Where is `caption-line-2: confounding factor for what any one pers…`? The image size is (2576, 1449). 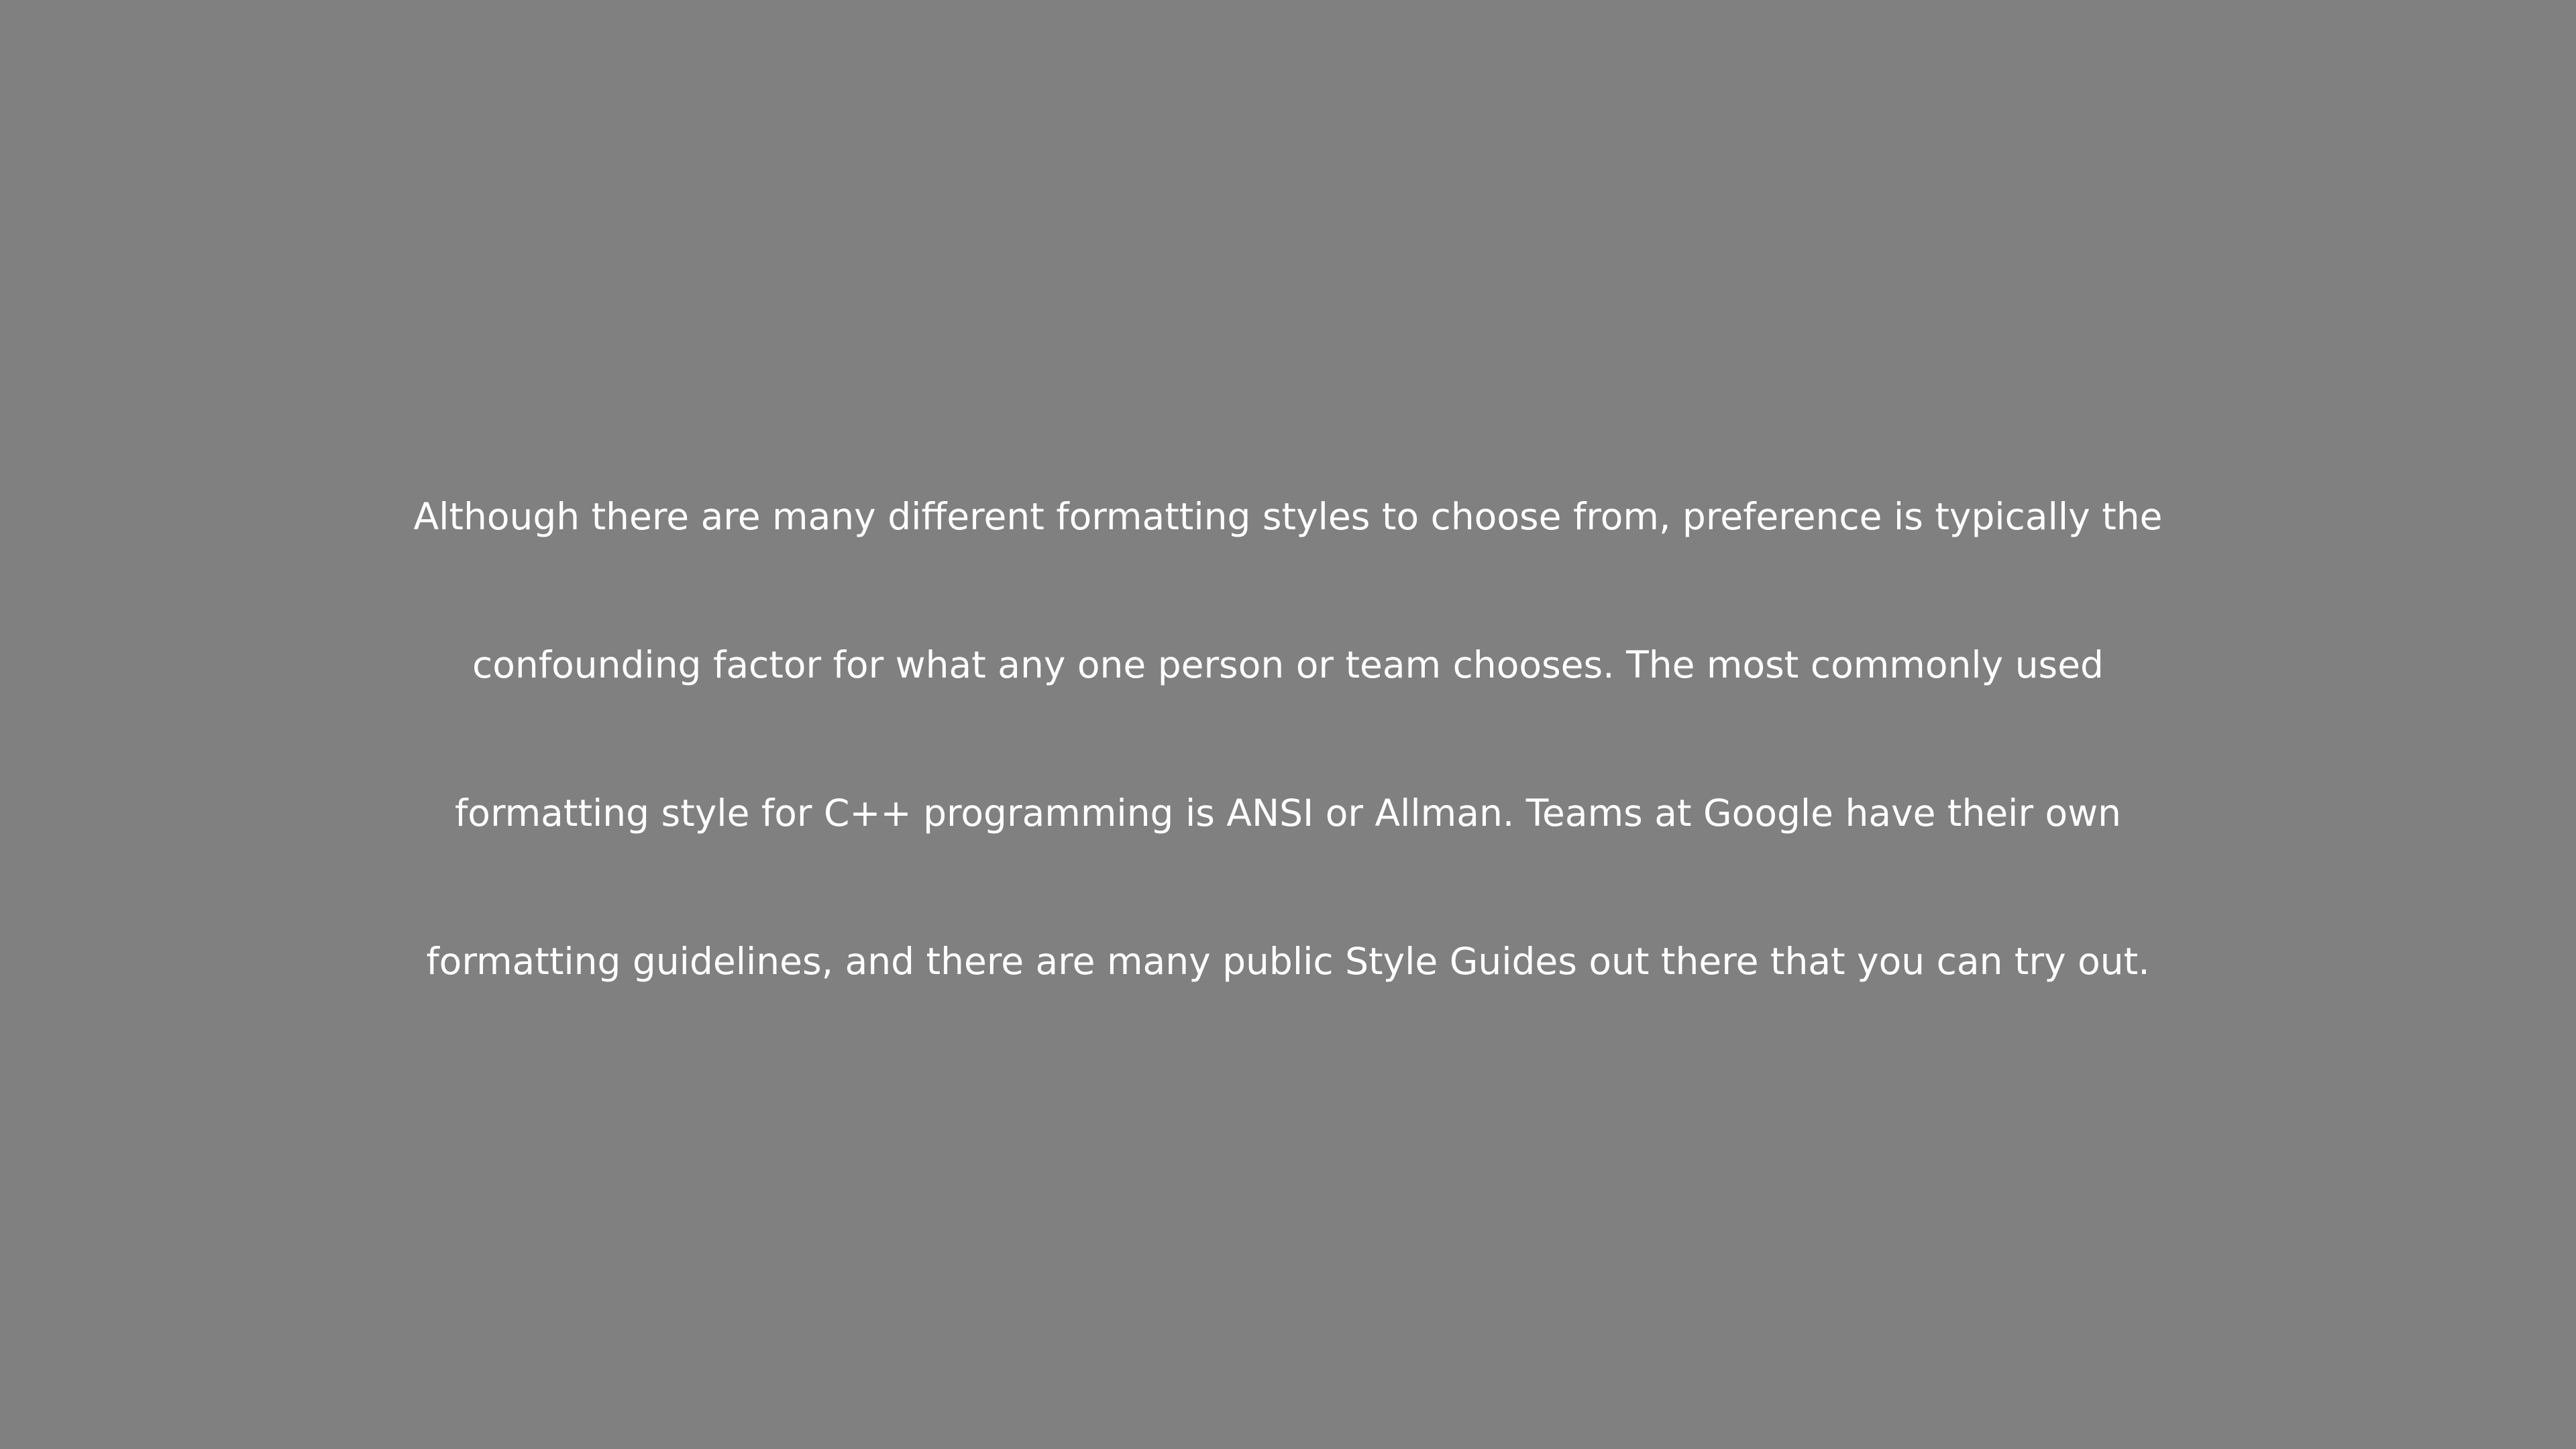
caption-line-2: confounding factor for what any one pers… is located at coordinates (1288, 664).